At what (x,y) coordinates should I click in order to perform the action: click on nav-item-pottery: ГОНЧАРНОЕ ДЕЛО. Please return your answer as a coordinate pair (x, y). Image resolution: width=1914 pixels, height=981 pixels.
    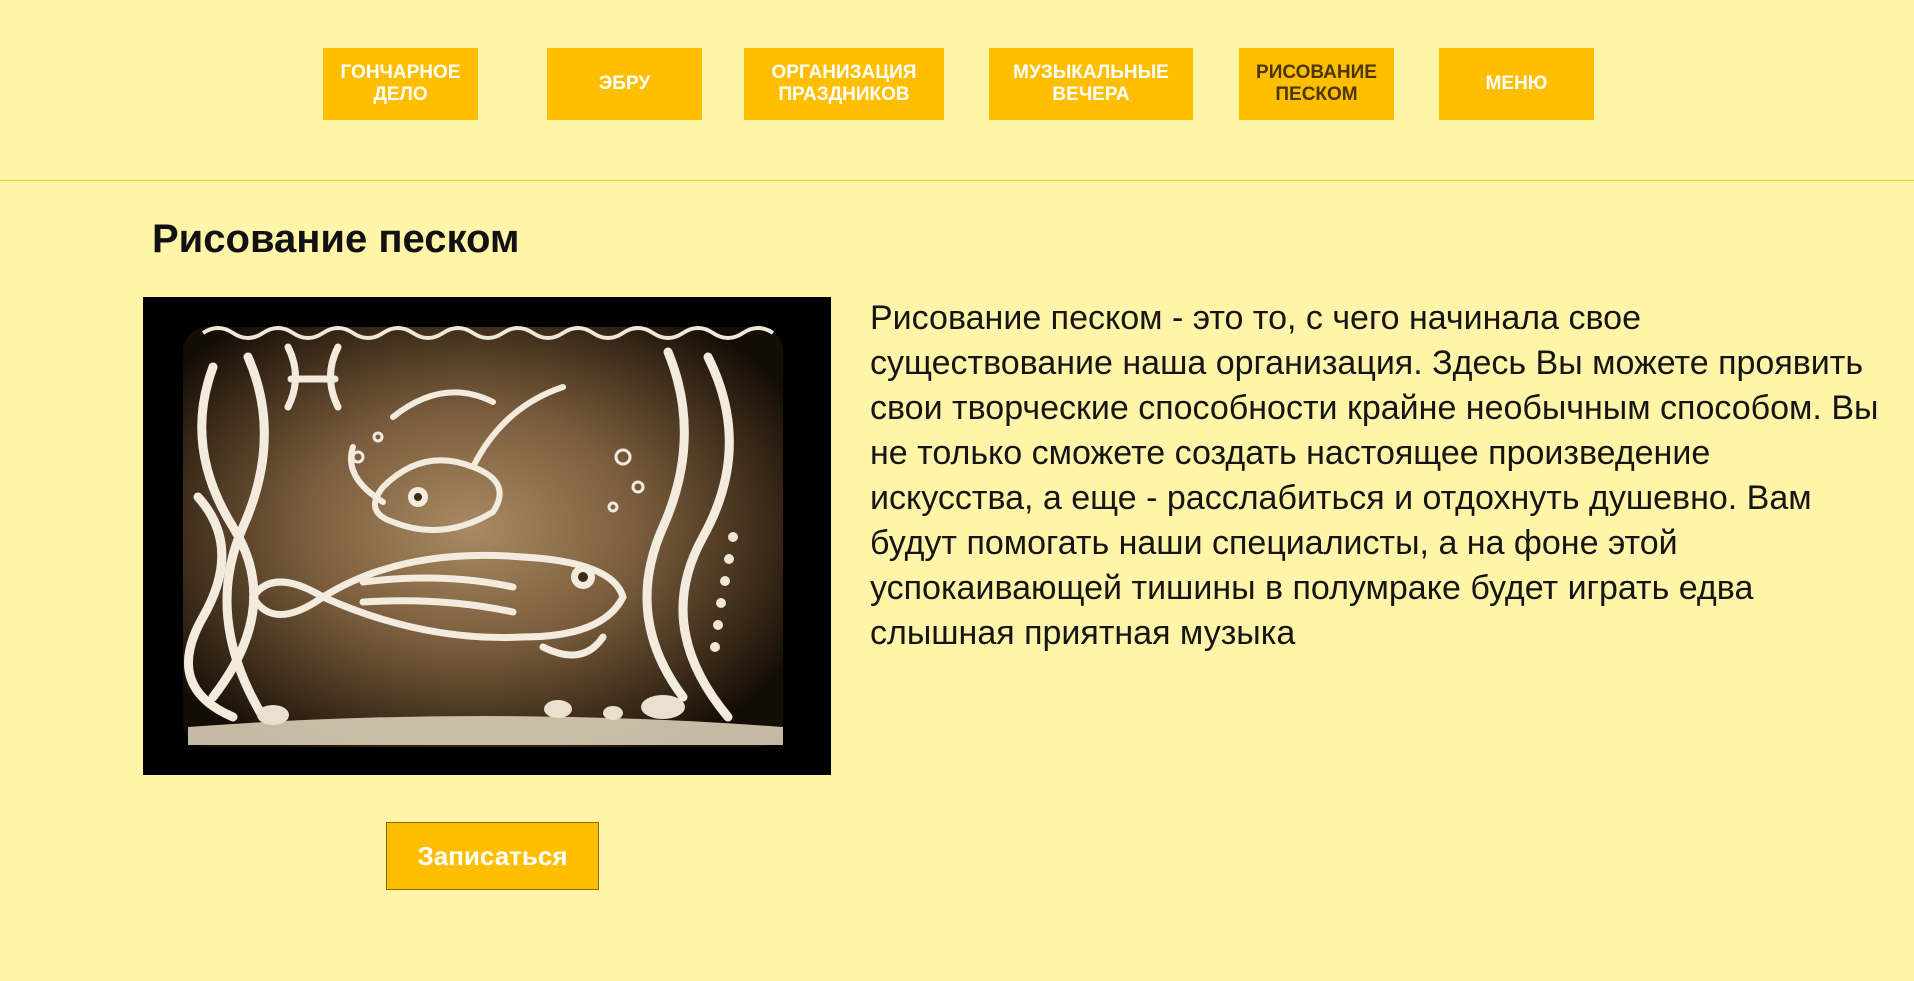
    Looking at the image, I should click on (400, 84).